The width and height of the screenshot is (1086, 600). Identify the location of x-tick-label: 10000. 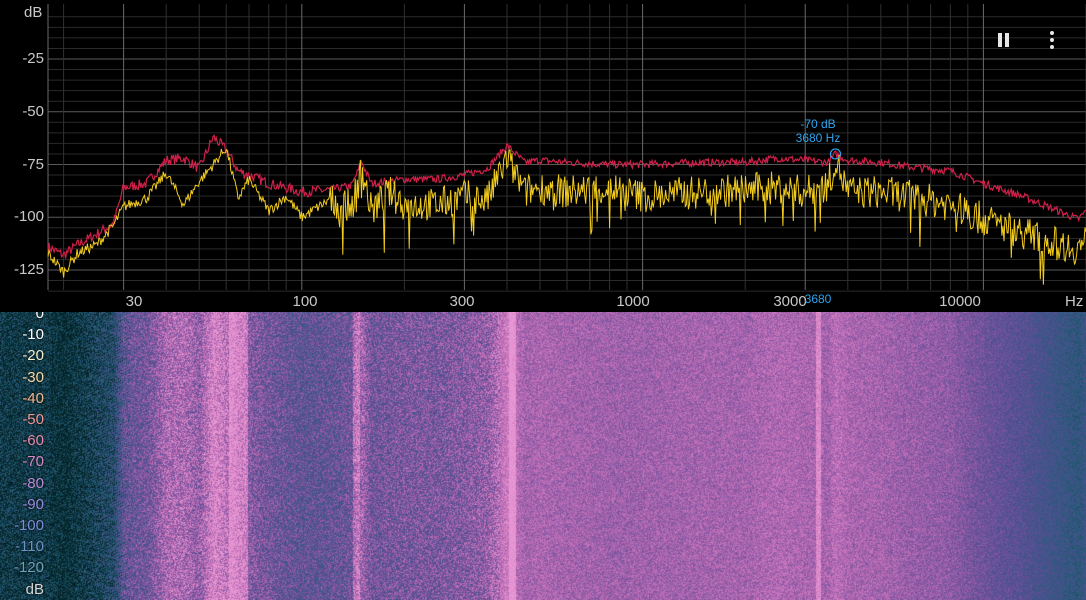
(960, 301).